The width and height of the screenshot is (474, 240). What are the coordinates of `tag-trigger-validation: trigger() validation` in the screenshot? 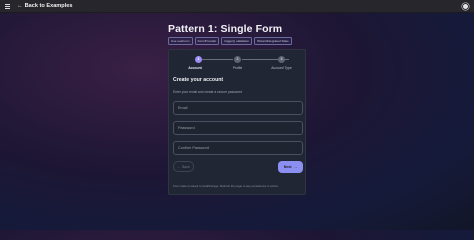 It's located at (237, 41).